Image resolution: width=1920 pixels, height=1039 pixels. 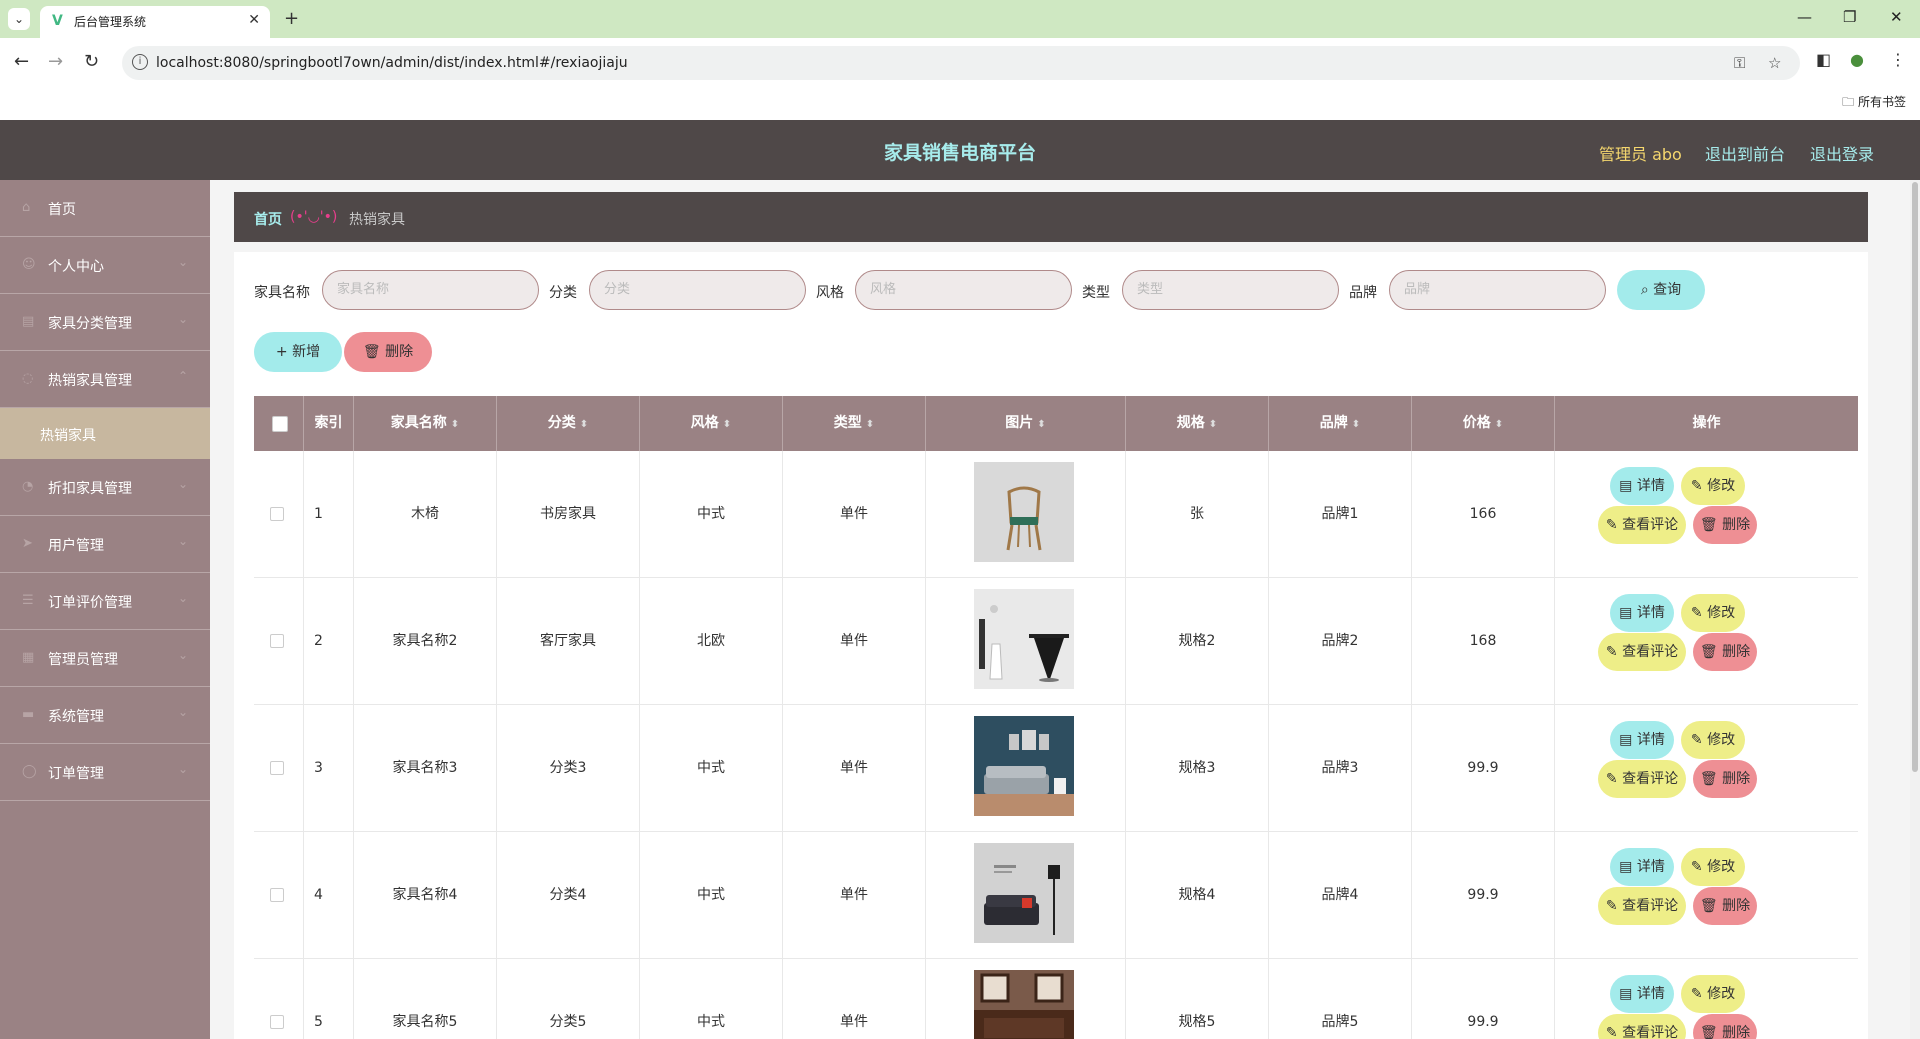 I want to click on sidebar-item-hot: ◌ 热销家具管理 ⌃, so click(x=105, y=379).